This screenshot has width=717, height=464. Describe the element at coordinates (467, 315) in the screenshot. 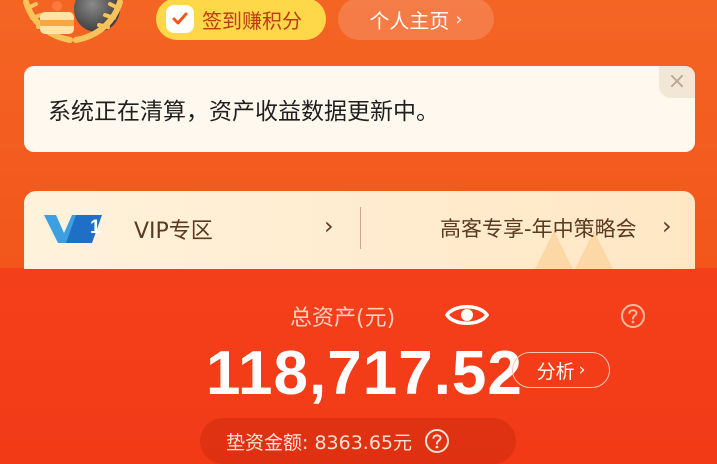

I see `eye-icon` at that location.